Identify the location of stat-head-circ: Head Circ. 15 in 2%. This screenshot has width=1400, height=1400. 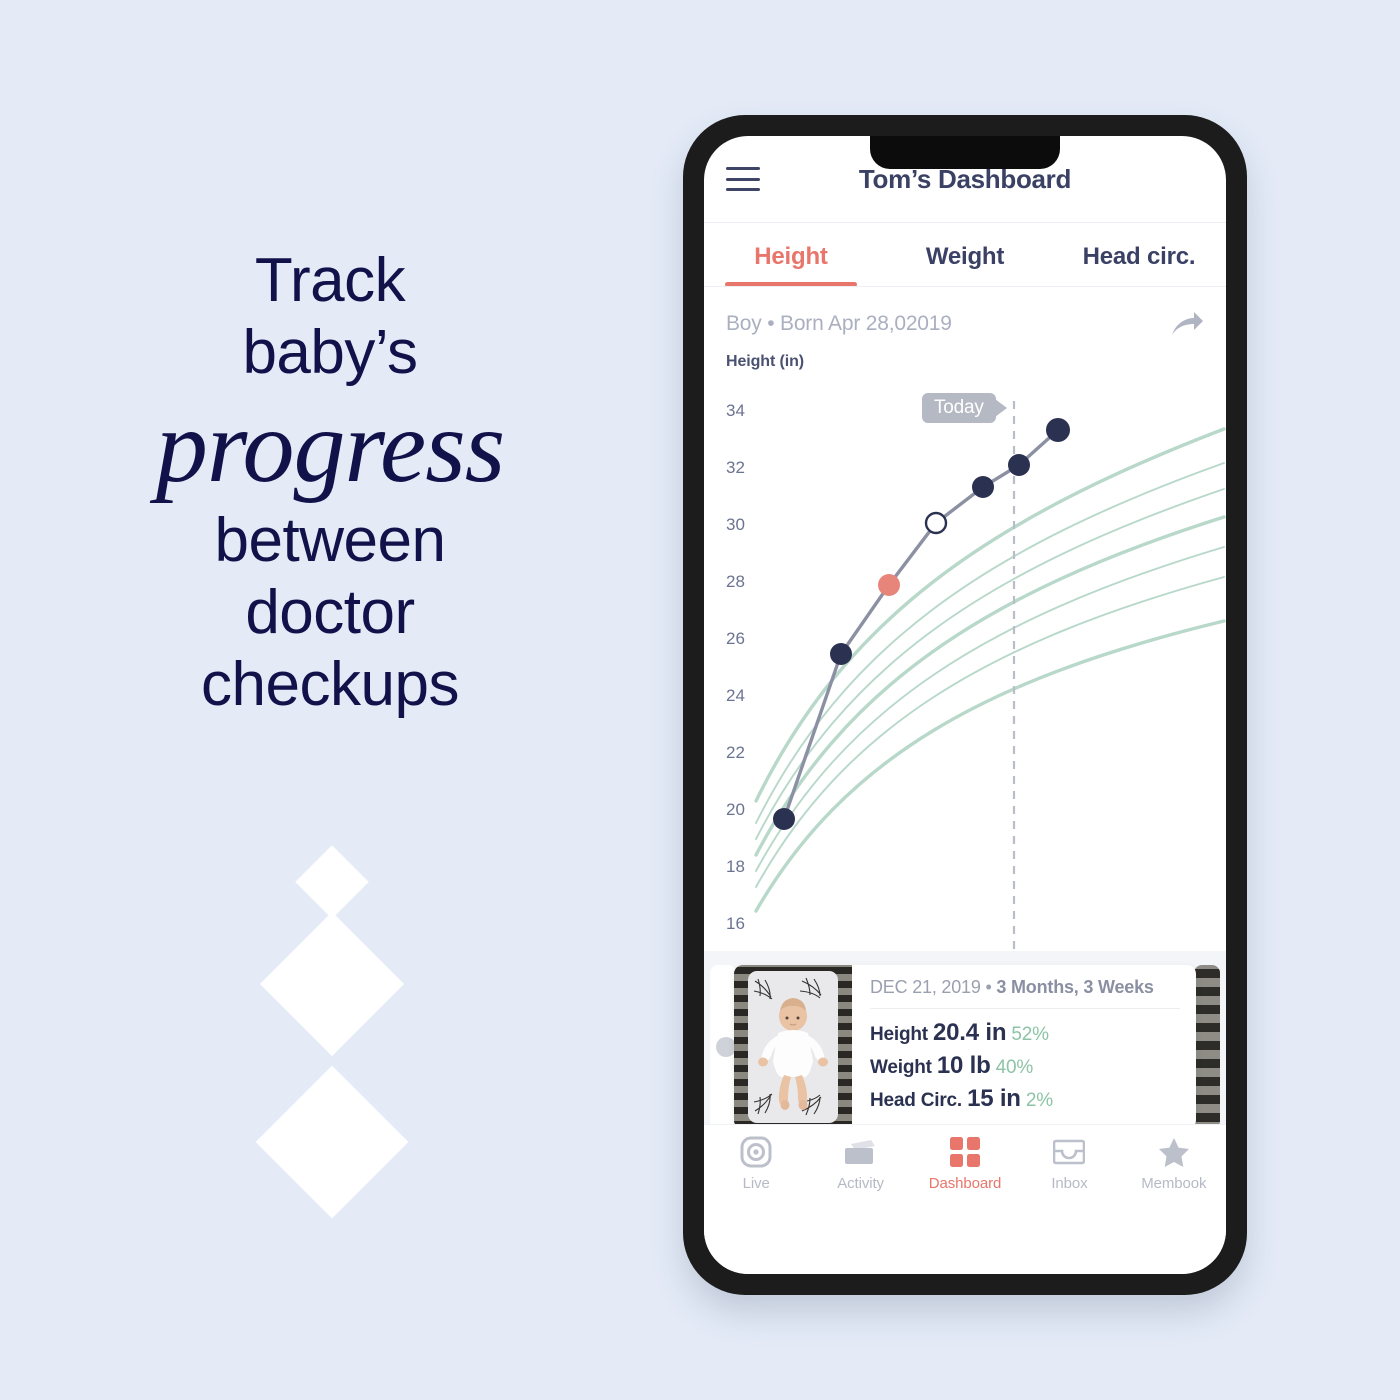
(1025, 1099).